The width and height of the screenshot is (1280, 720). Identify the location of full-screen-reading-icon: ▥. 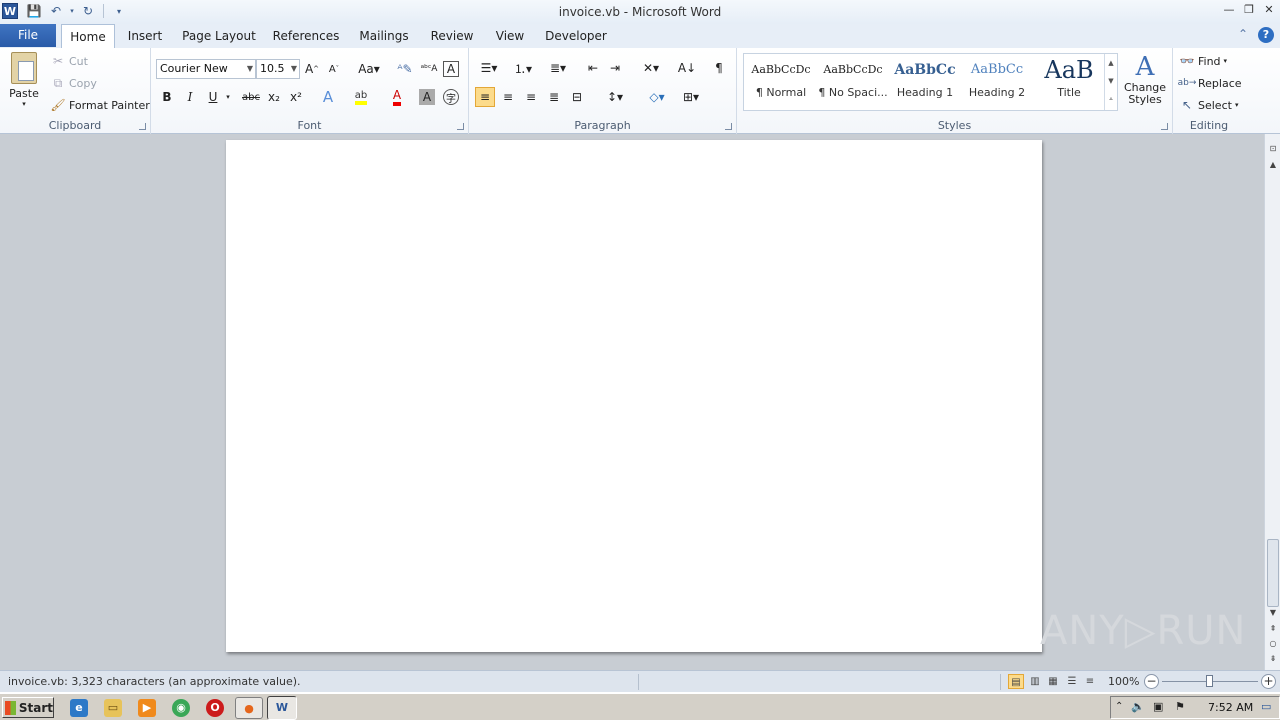
(1035, 681).